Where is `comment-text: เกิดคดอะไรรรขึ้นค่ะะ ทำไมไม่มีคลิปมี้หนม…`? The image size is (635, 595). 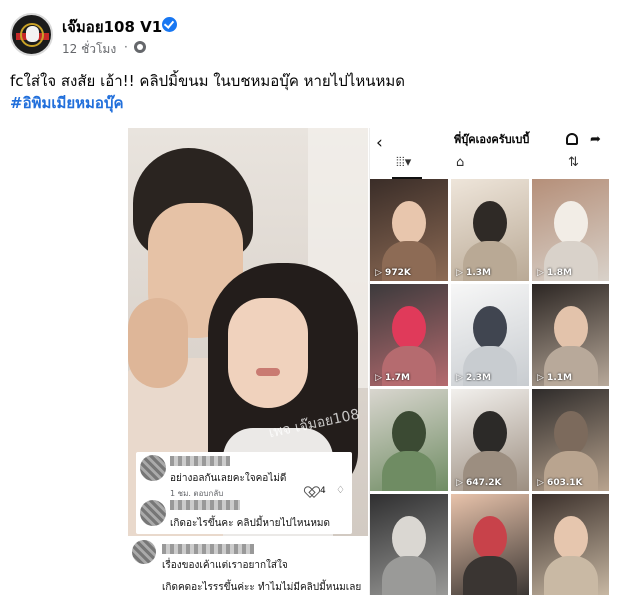
comment-text: เกิดคดอะไรรรขึ้นค่ะะ ทำไมไม่มีคลิปมี้หนม… is located at coordinates (262, 587).